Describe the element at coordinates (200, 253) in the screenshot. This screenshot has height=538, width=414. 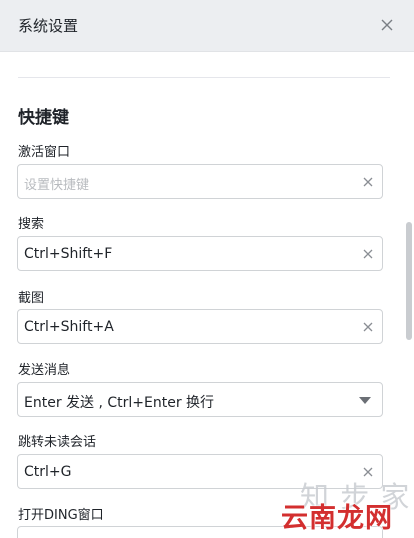
I see `shortcut-input-search: Ctrl+Shift+F` at that location.